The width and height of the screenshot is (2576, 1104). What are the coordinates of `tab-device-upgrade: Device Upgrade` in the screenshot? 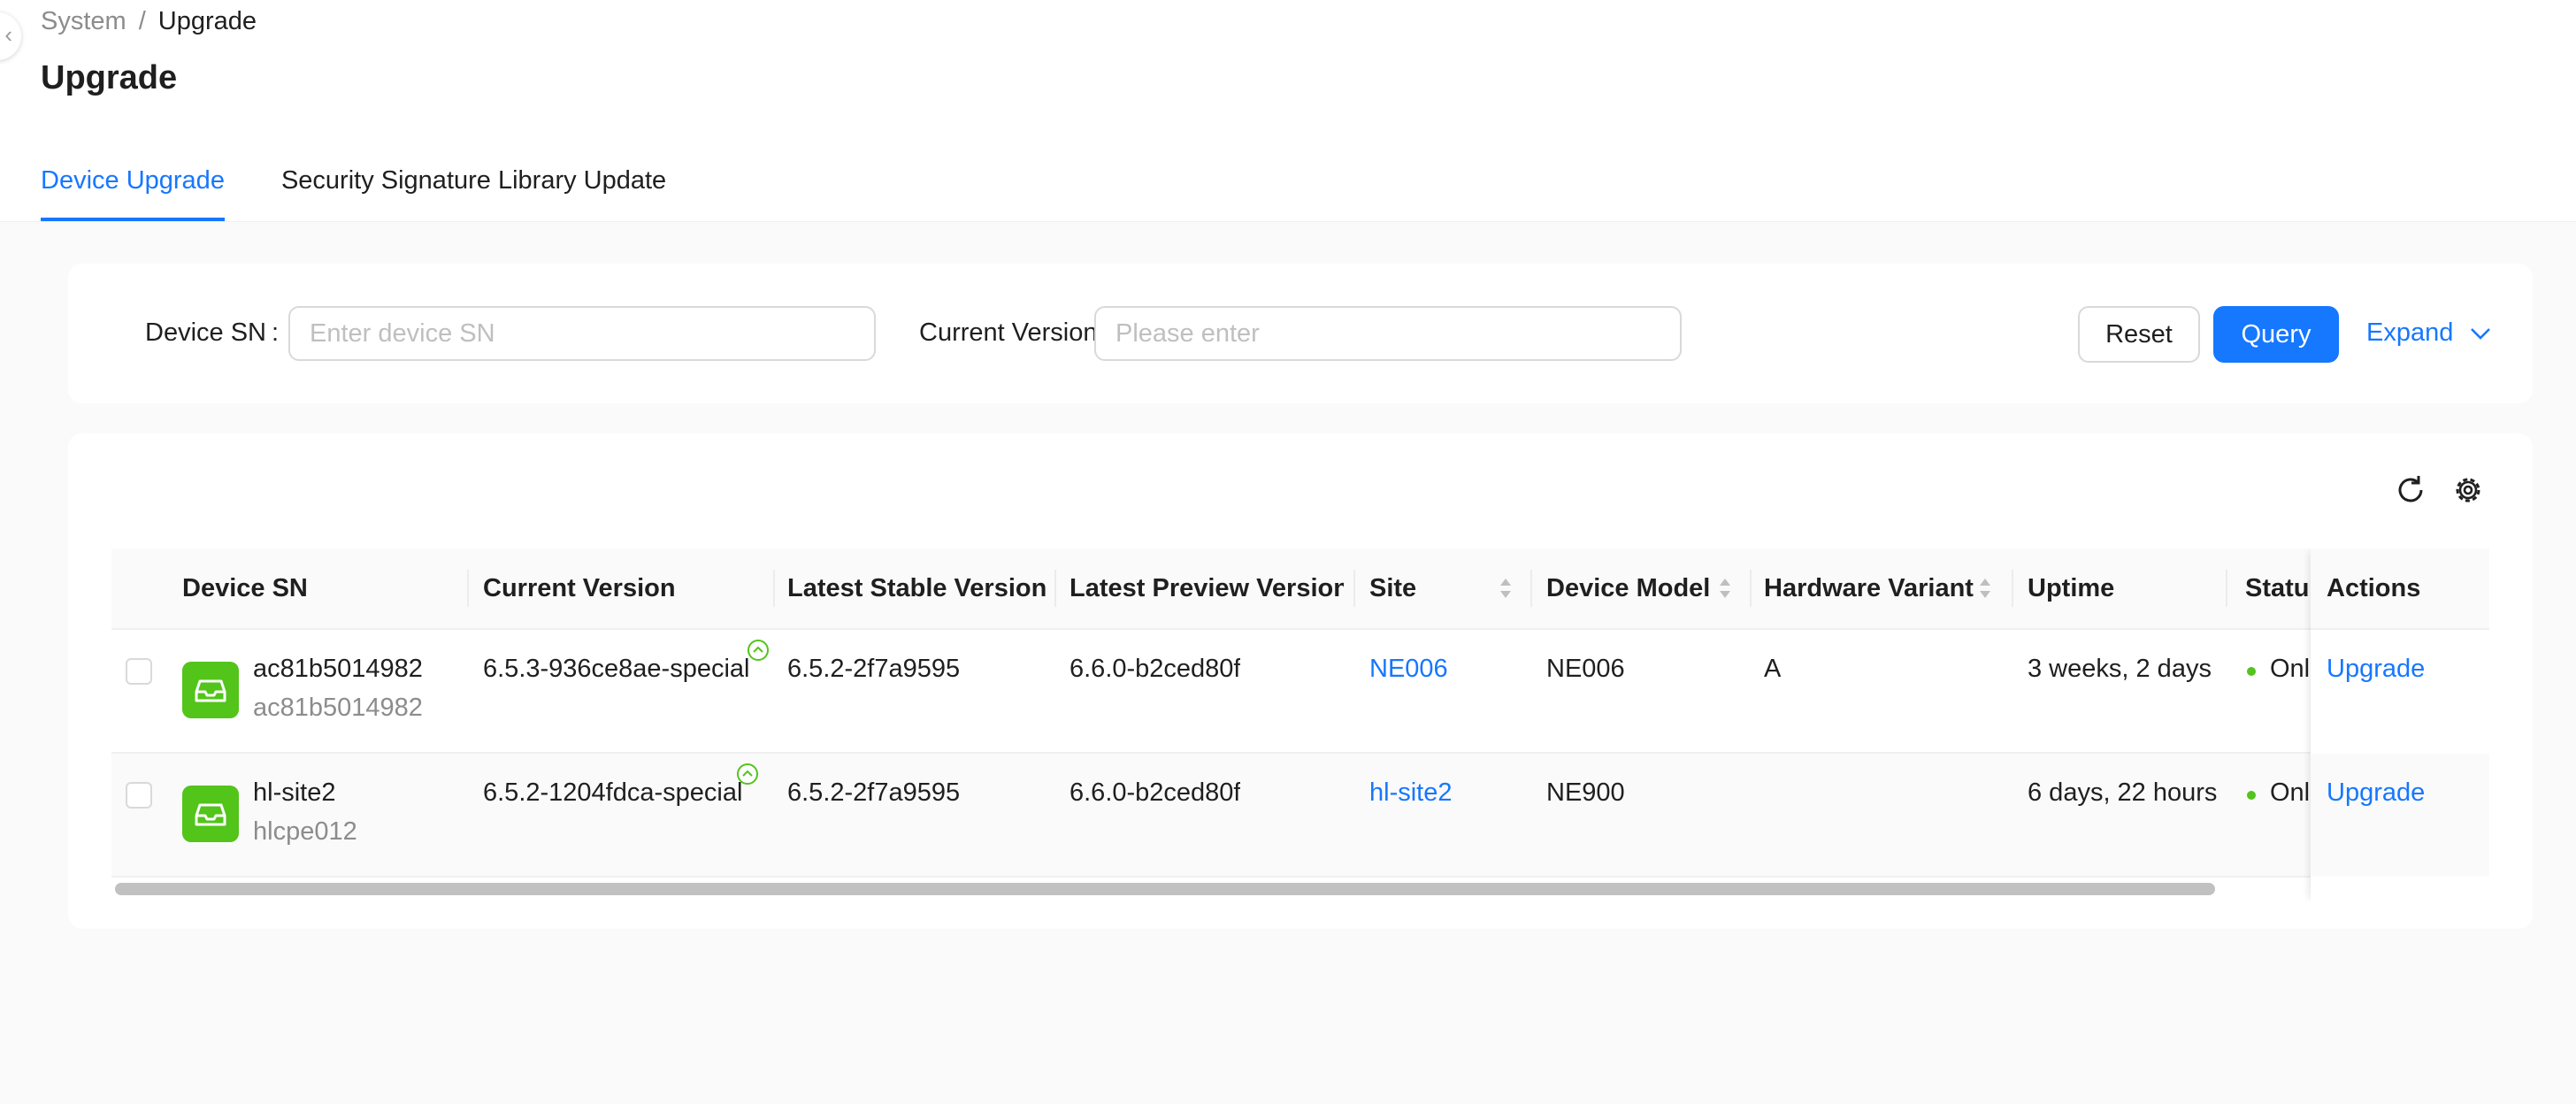 It's located at (133, 191).